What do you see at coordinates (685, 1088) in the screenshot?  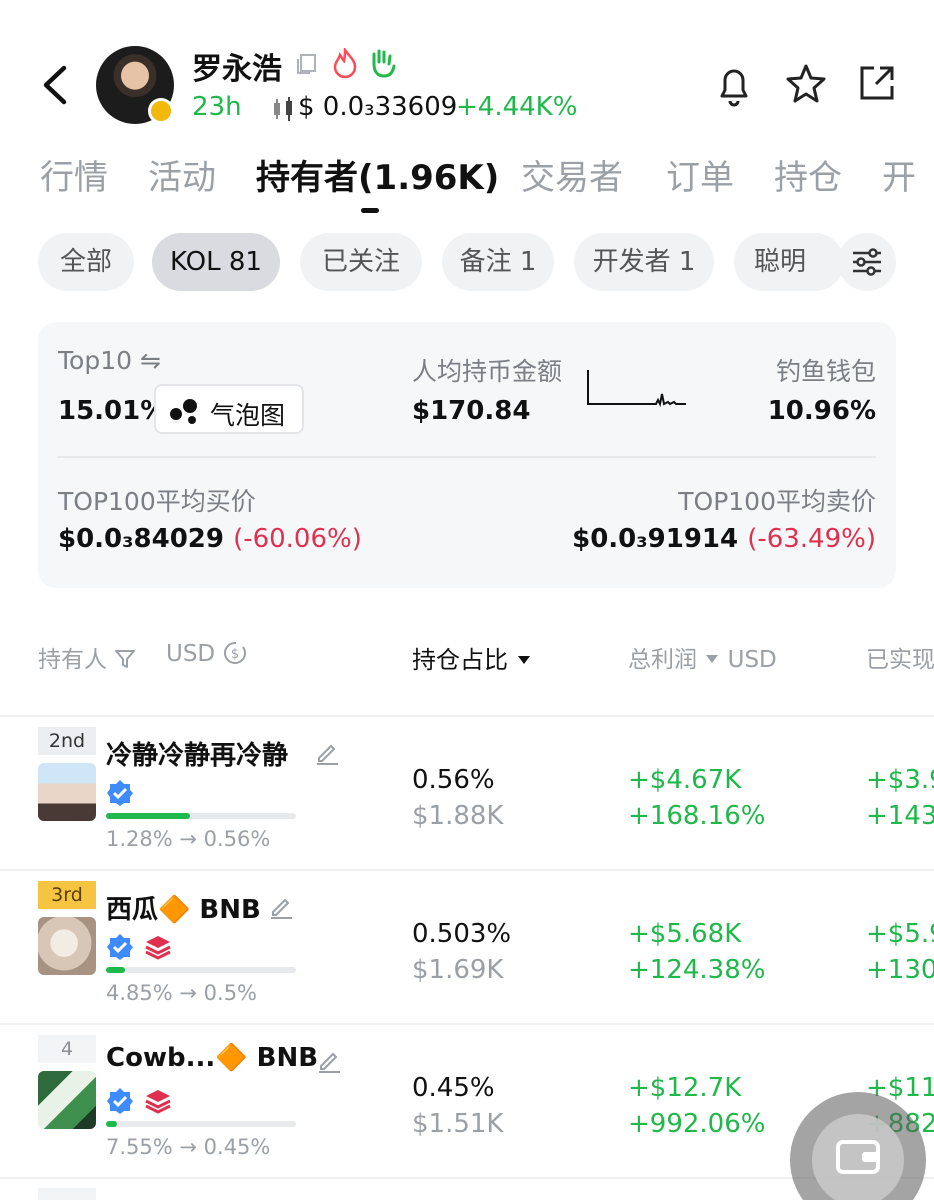 I see `total-pnl: +$12.7K` at bounding box center [685, 1088].